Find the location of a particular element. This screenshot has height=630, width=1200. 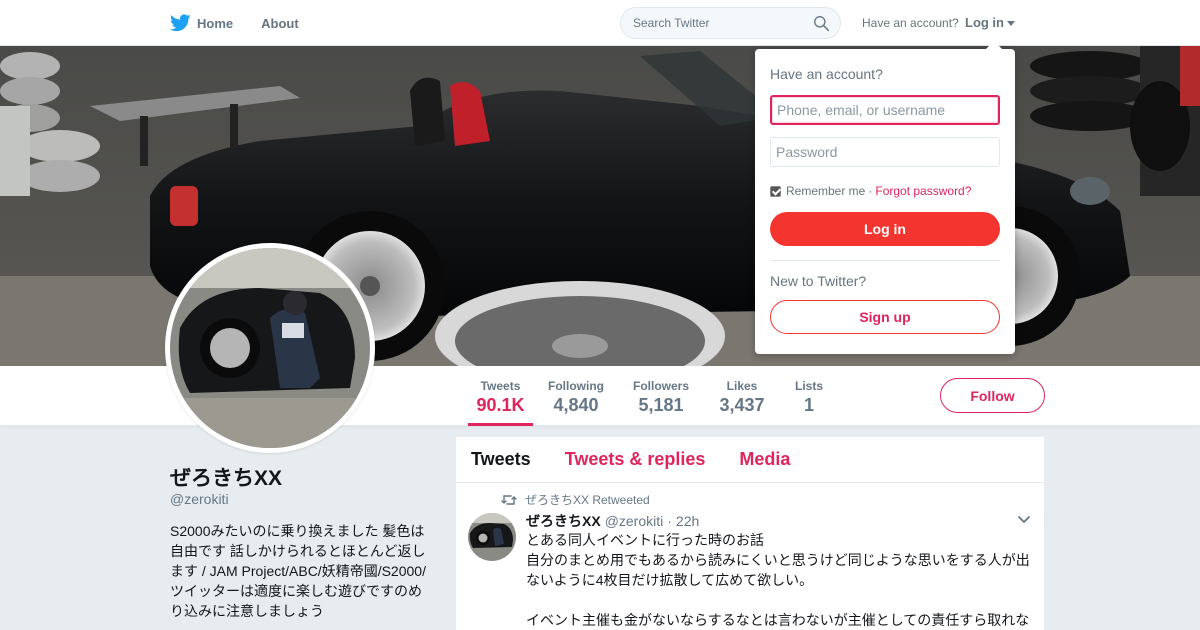

login-toggle-label: Log in is located at coordinates (984, 22).